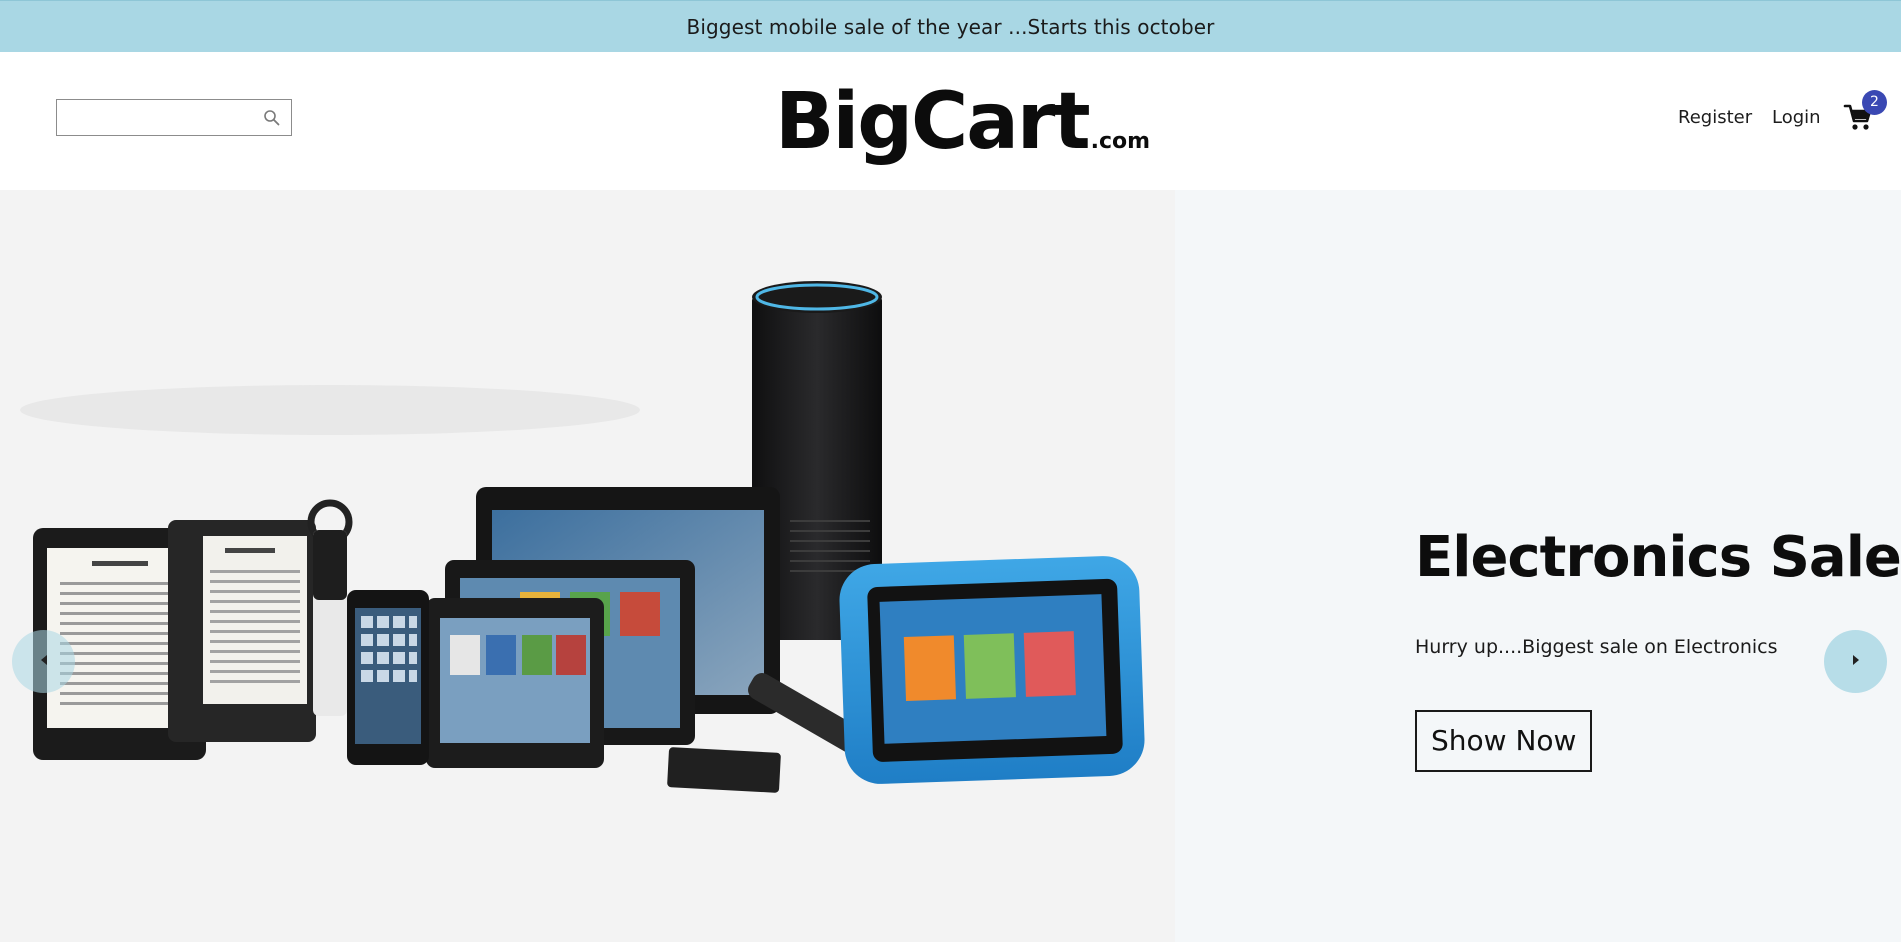  Describe the element at coordinates (1874, 102) in the screenshot. I see `cart-count-badge: 2` at that location.